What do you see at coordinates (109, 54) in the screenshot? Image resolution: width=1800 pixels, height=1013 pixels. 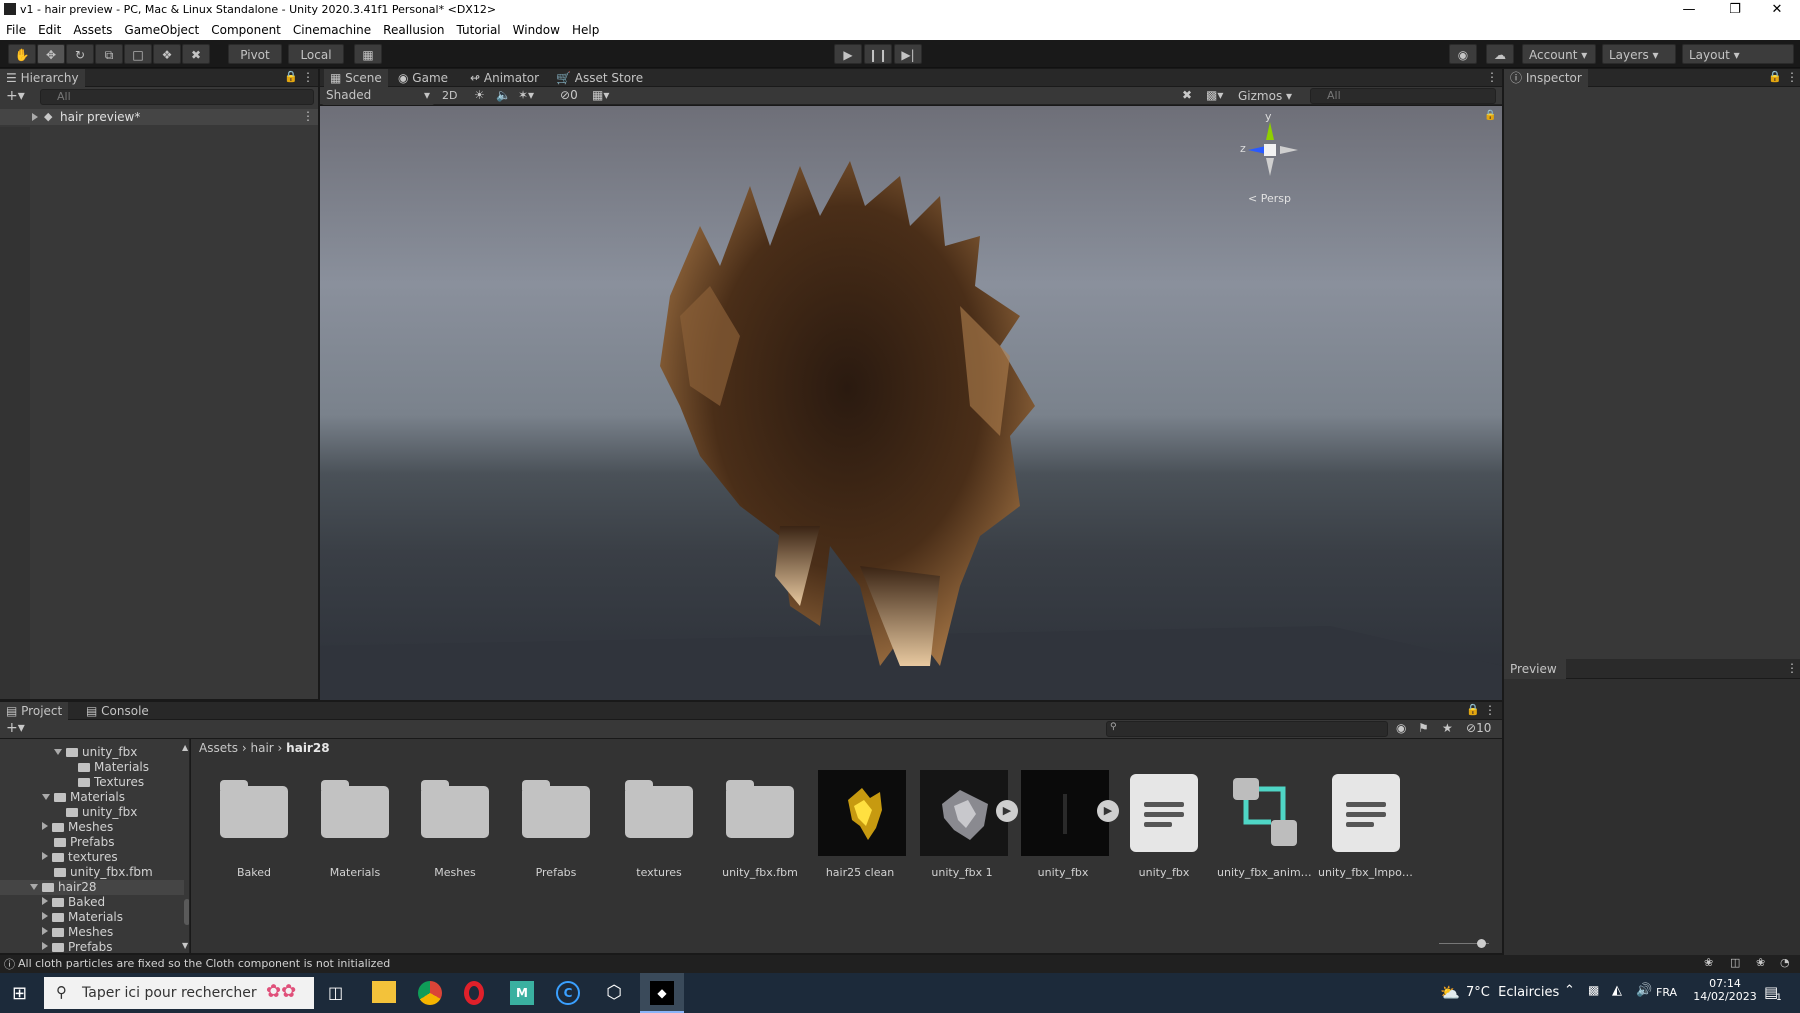 I see `scale-tool-icon: ⧉` at bounding box center [109, 54].